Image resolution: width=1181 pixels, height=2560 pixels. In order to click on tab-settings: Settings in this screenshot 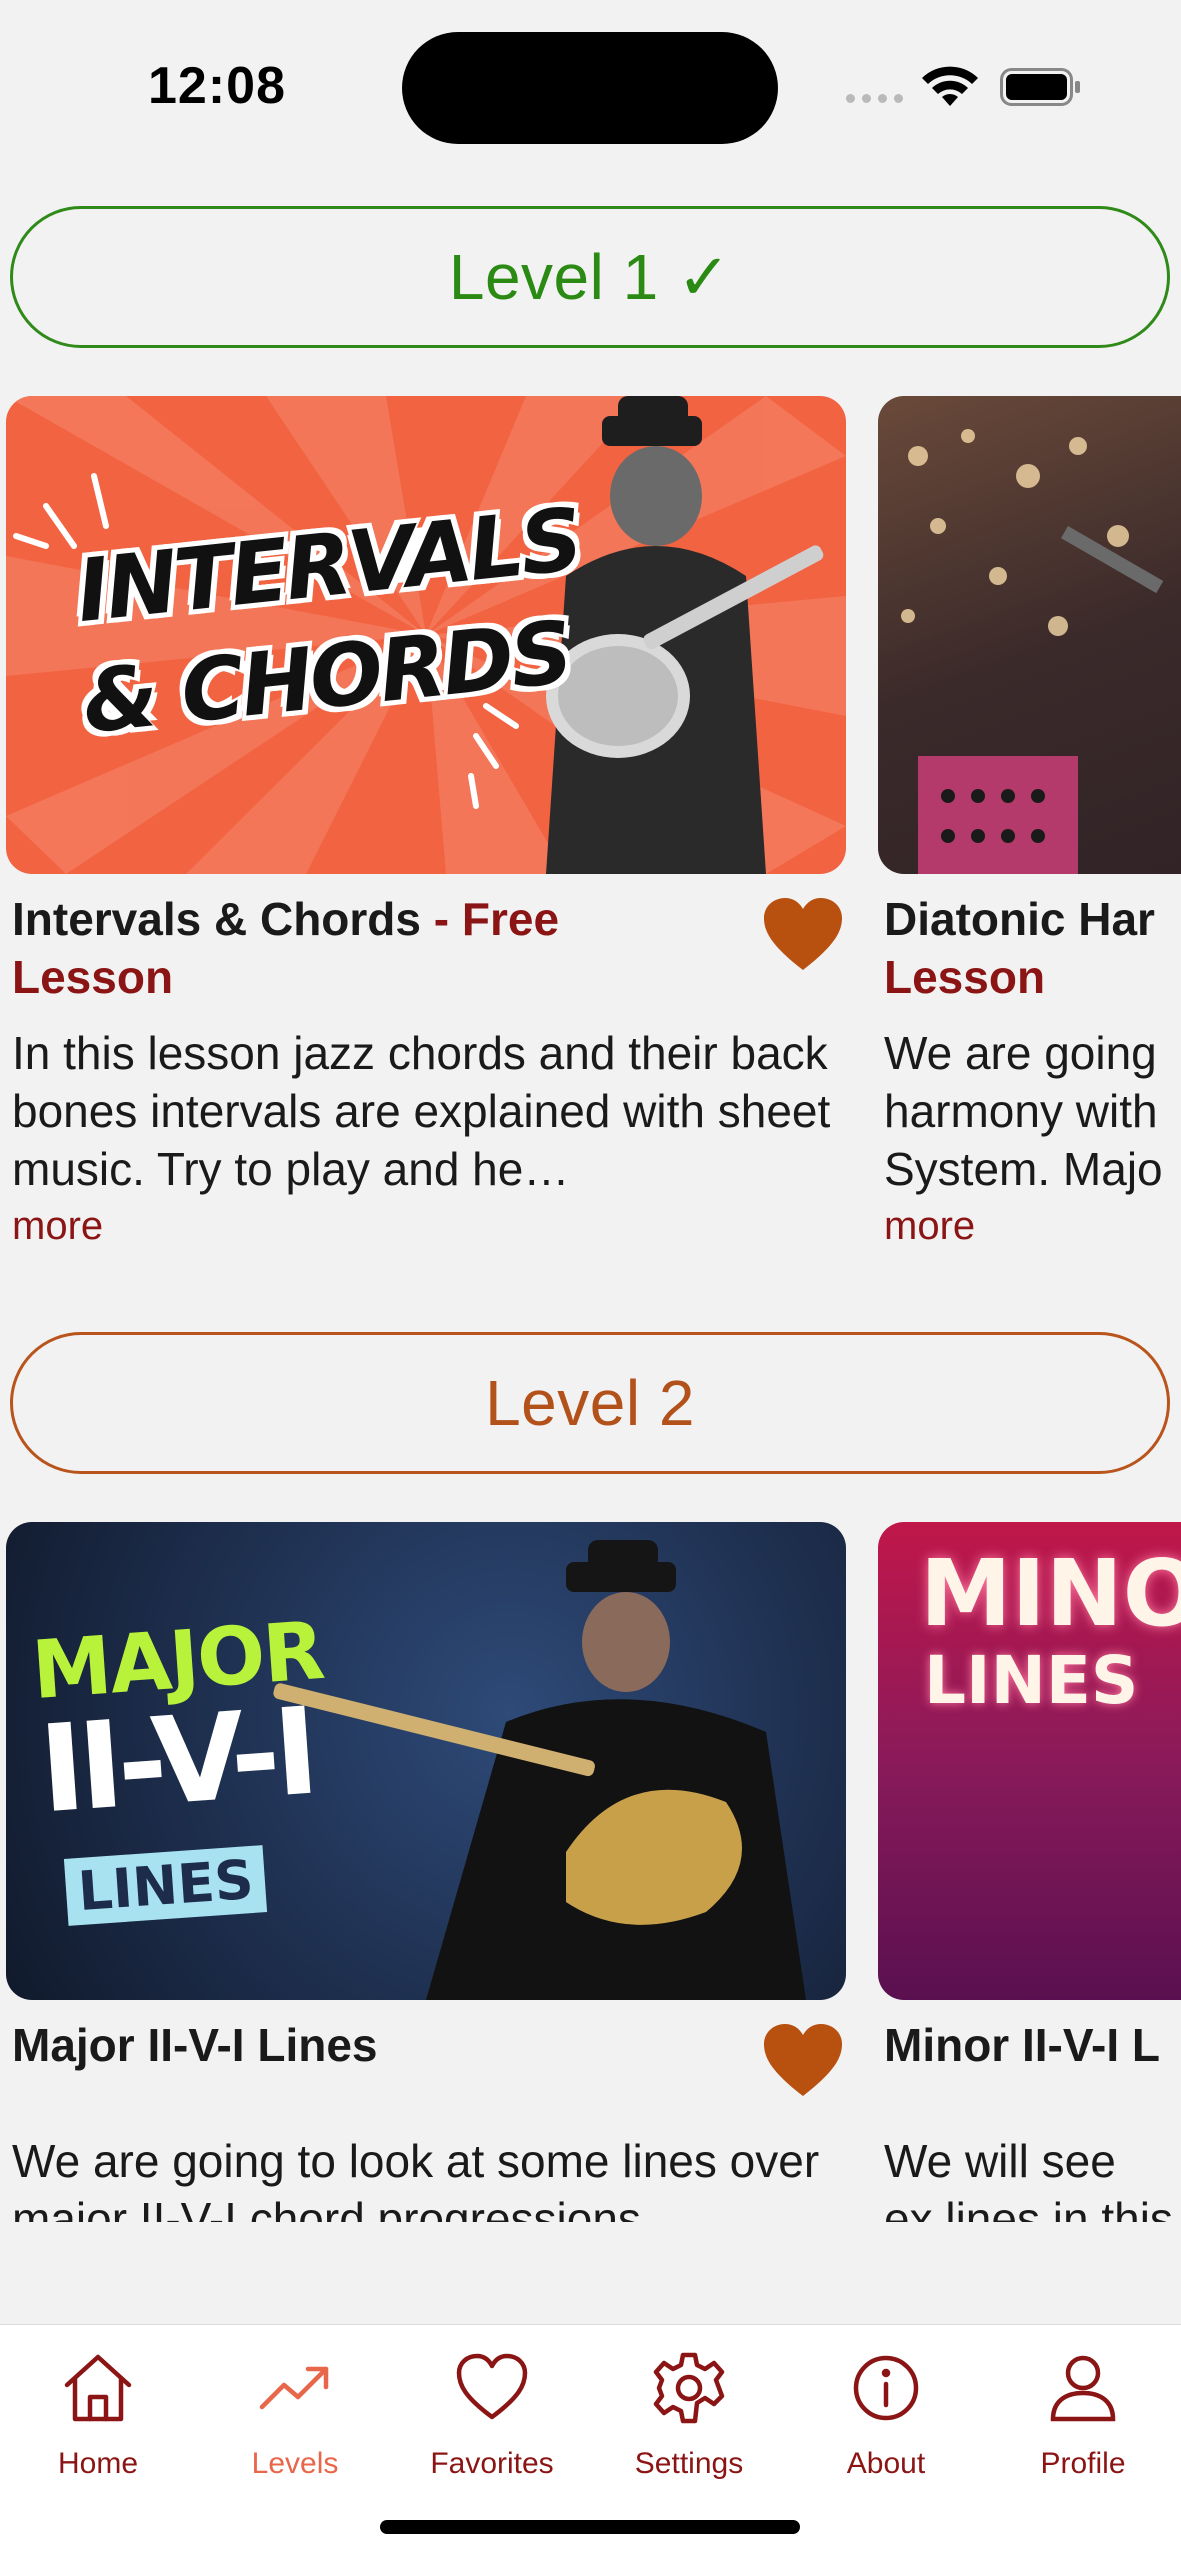, I will do `click(689, 2415)`.